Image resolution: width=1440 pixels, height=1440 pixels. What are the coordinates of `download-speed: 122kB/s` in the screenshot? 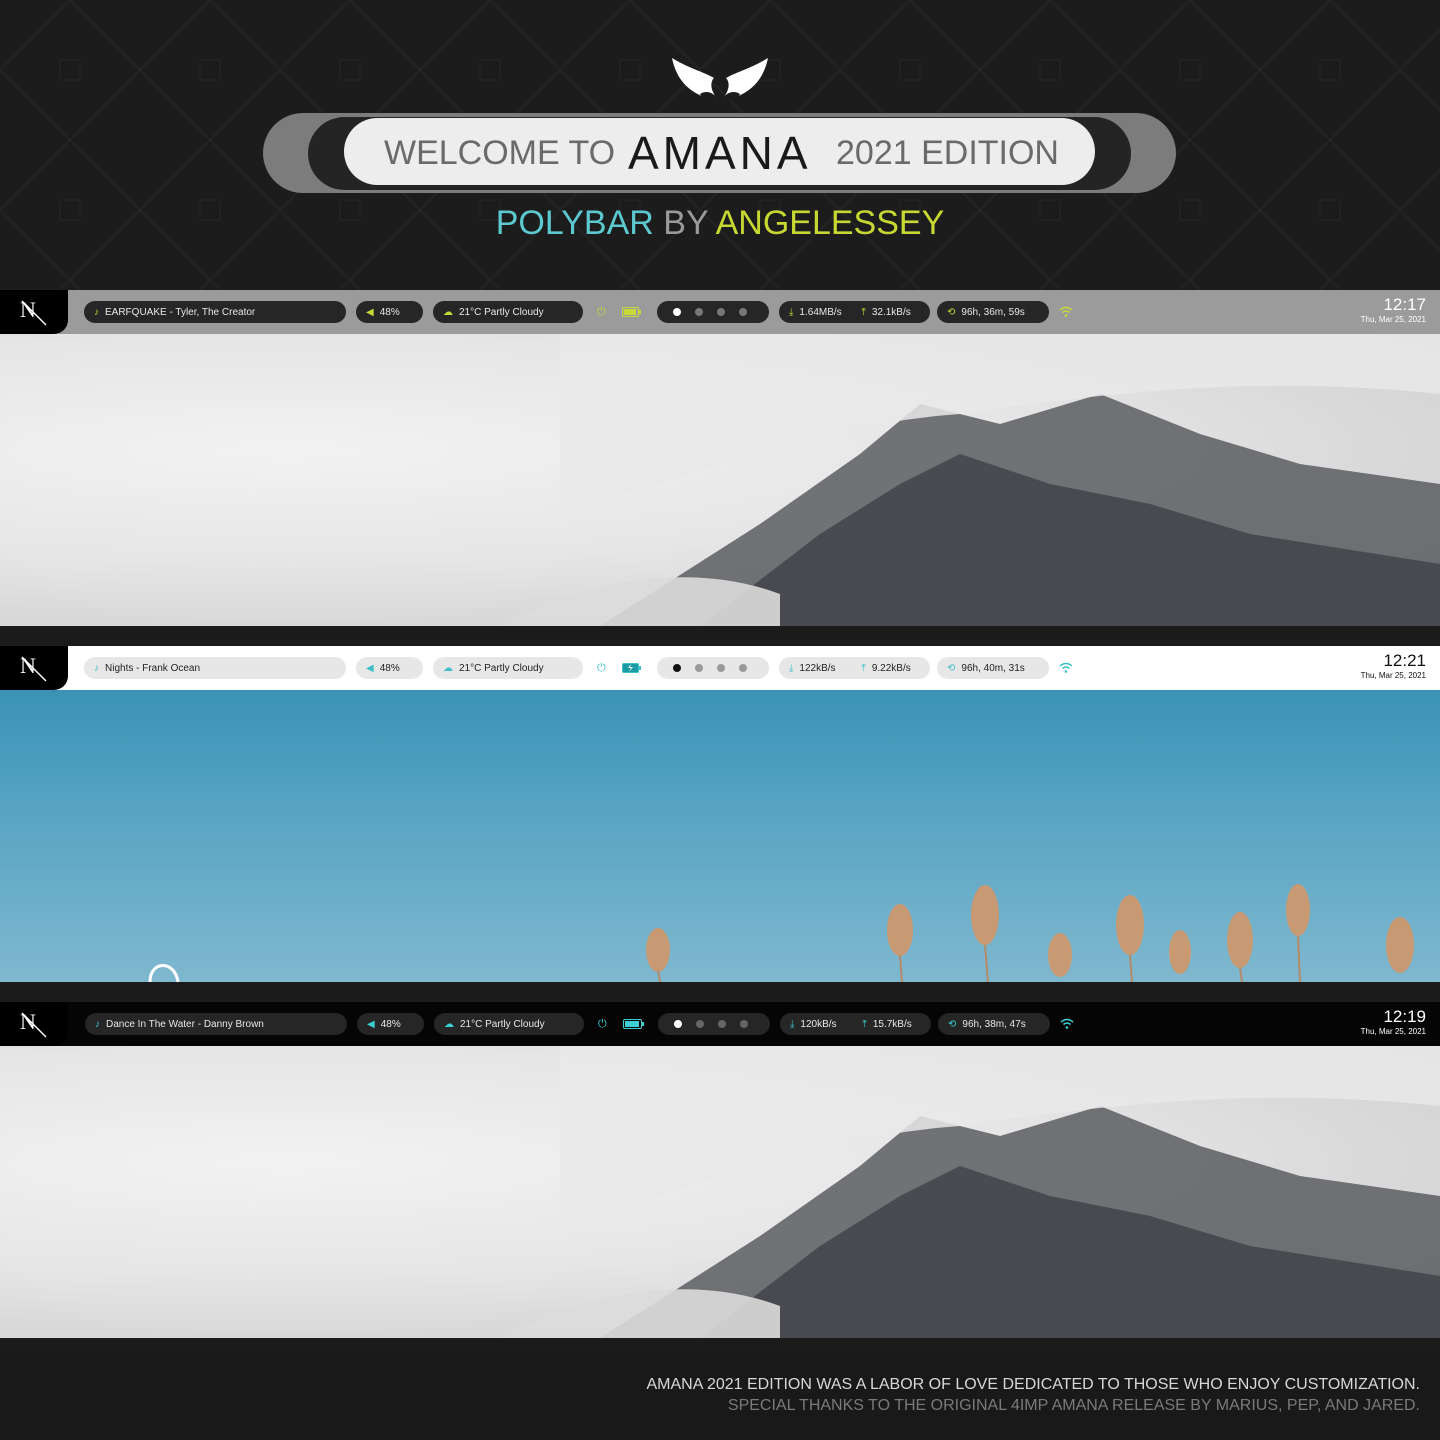 It's located at (817, 668).